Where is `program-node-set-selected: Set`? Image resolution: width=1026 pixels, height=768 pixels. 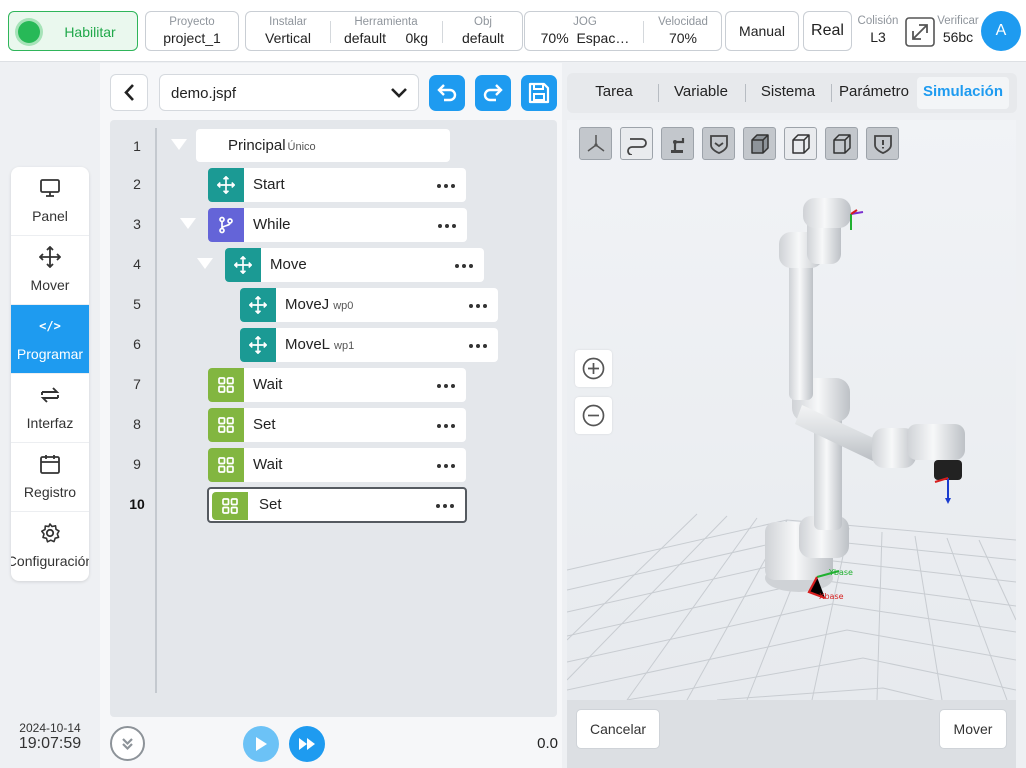
program-node-set-selected: Set is located at coordinates (337, 505).